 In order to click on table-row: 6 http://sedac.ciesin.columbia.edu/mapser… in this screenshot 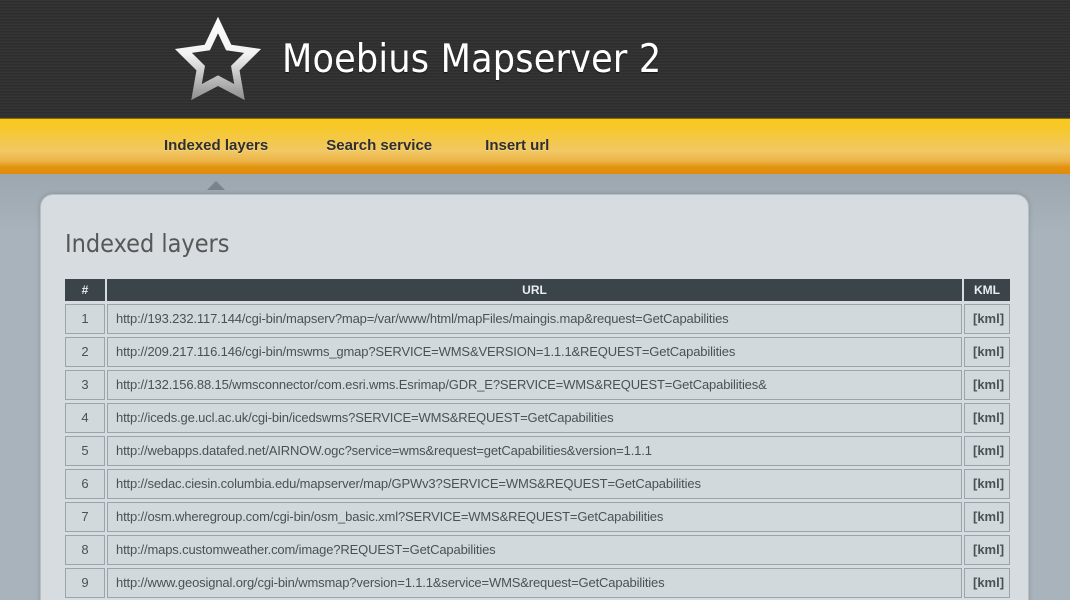, I will do `click(537, 484)`.